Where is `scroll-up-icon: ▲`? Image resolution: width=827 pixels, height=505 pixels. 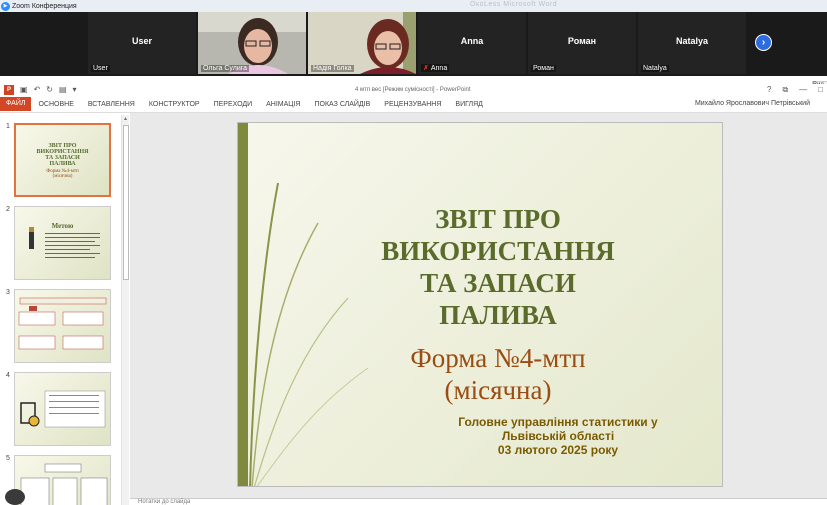
scroll-up-icon: ▲ is located at coordinates (125, 119).